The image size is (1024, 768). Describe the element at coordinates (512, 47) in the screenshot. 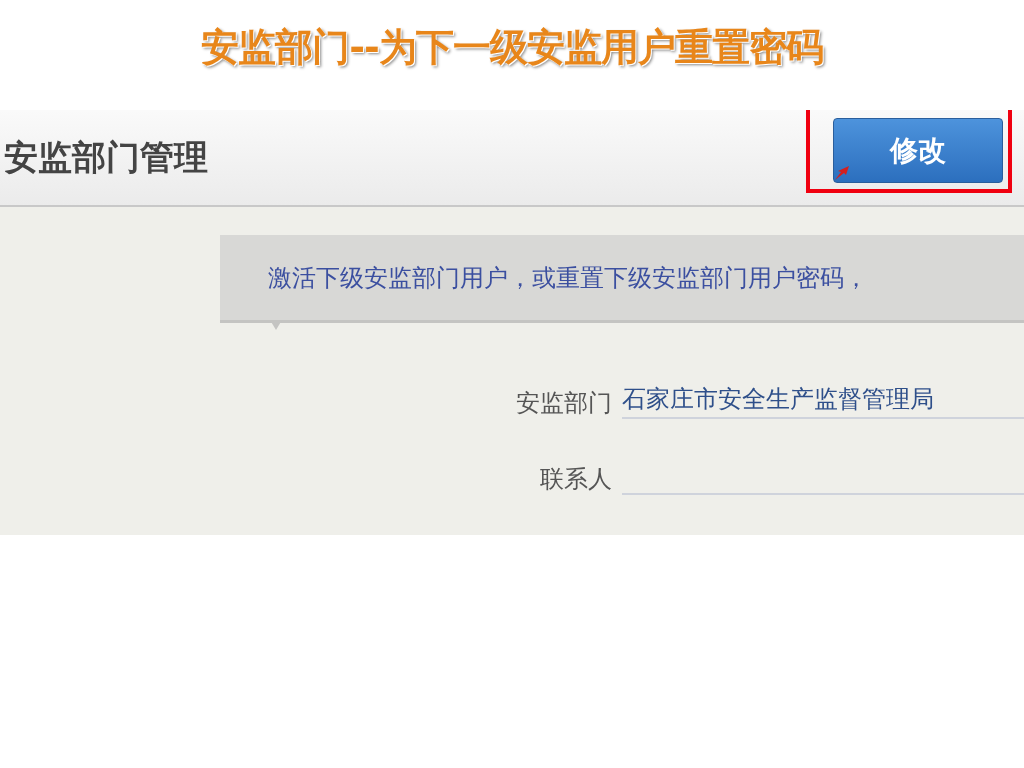

I see `slide-title: 安监部门--为下一级安监用户重置密码` at that location.